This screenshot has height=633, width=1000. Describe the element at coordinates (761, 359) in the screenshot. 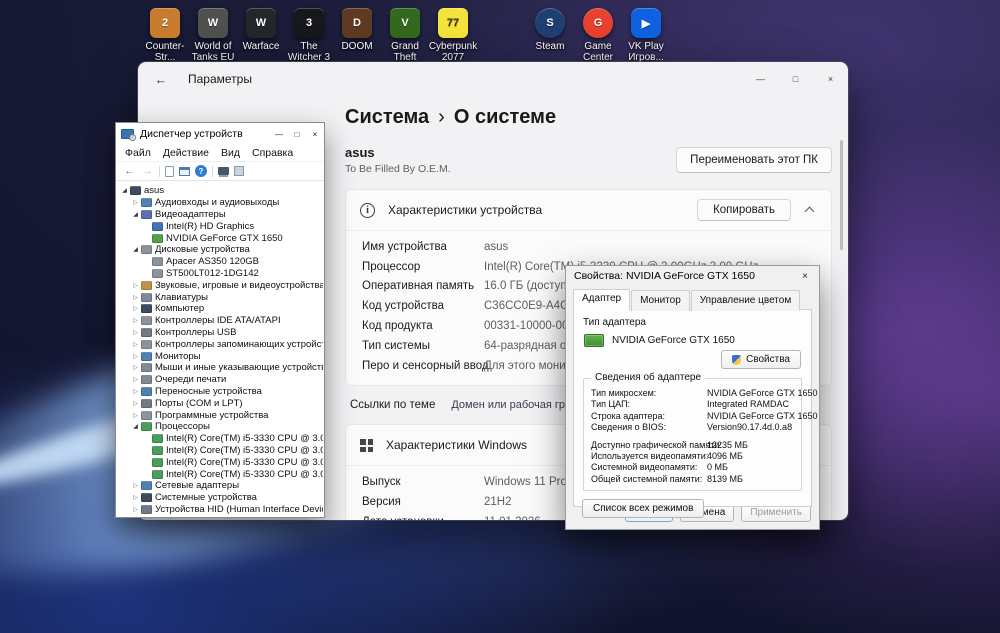

I see `properties-button: Свойства` at that location.